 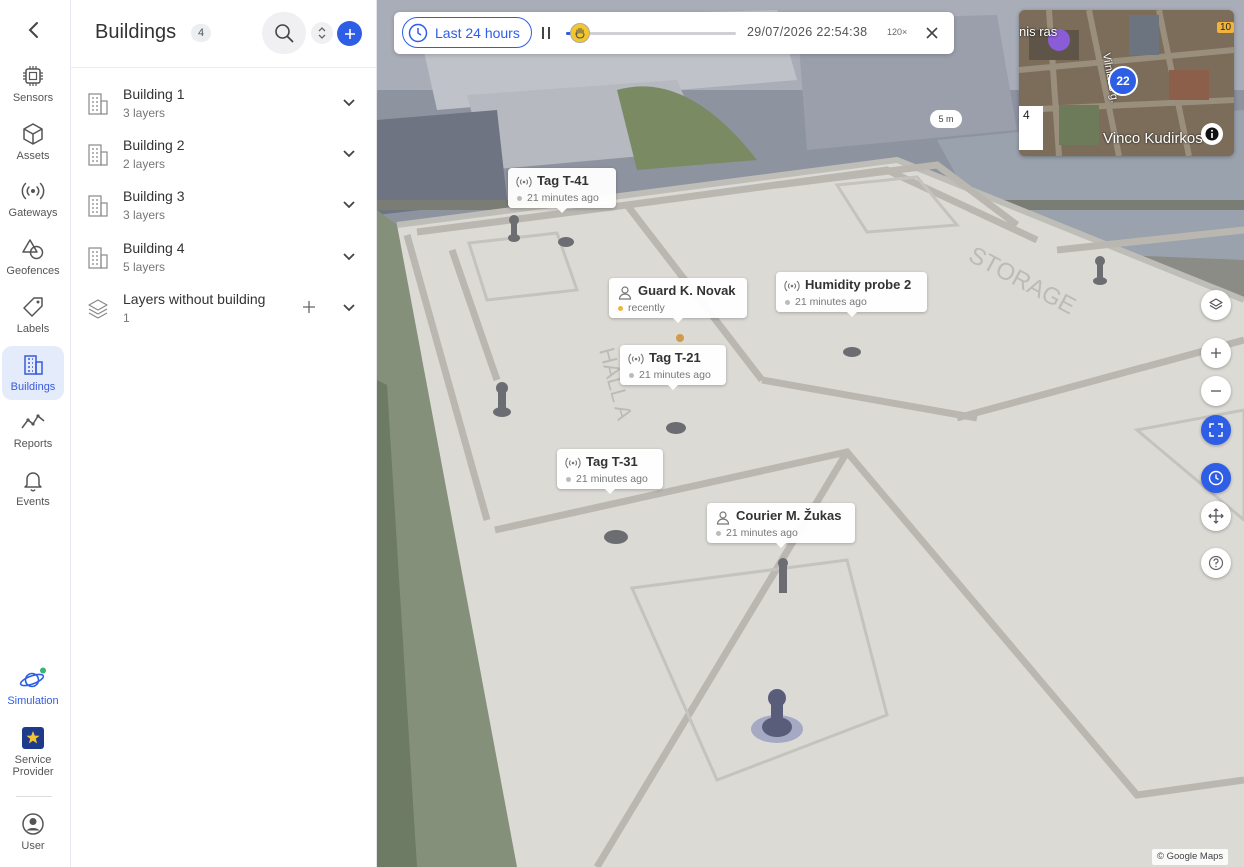 What do you see at coordinates (223, 207) in the screenshot?
I see `building-item: Building 3 3 layers` at bounding box center [223, 207].